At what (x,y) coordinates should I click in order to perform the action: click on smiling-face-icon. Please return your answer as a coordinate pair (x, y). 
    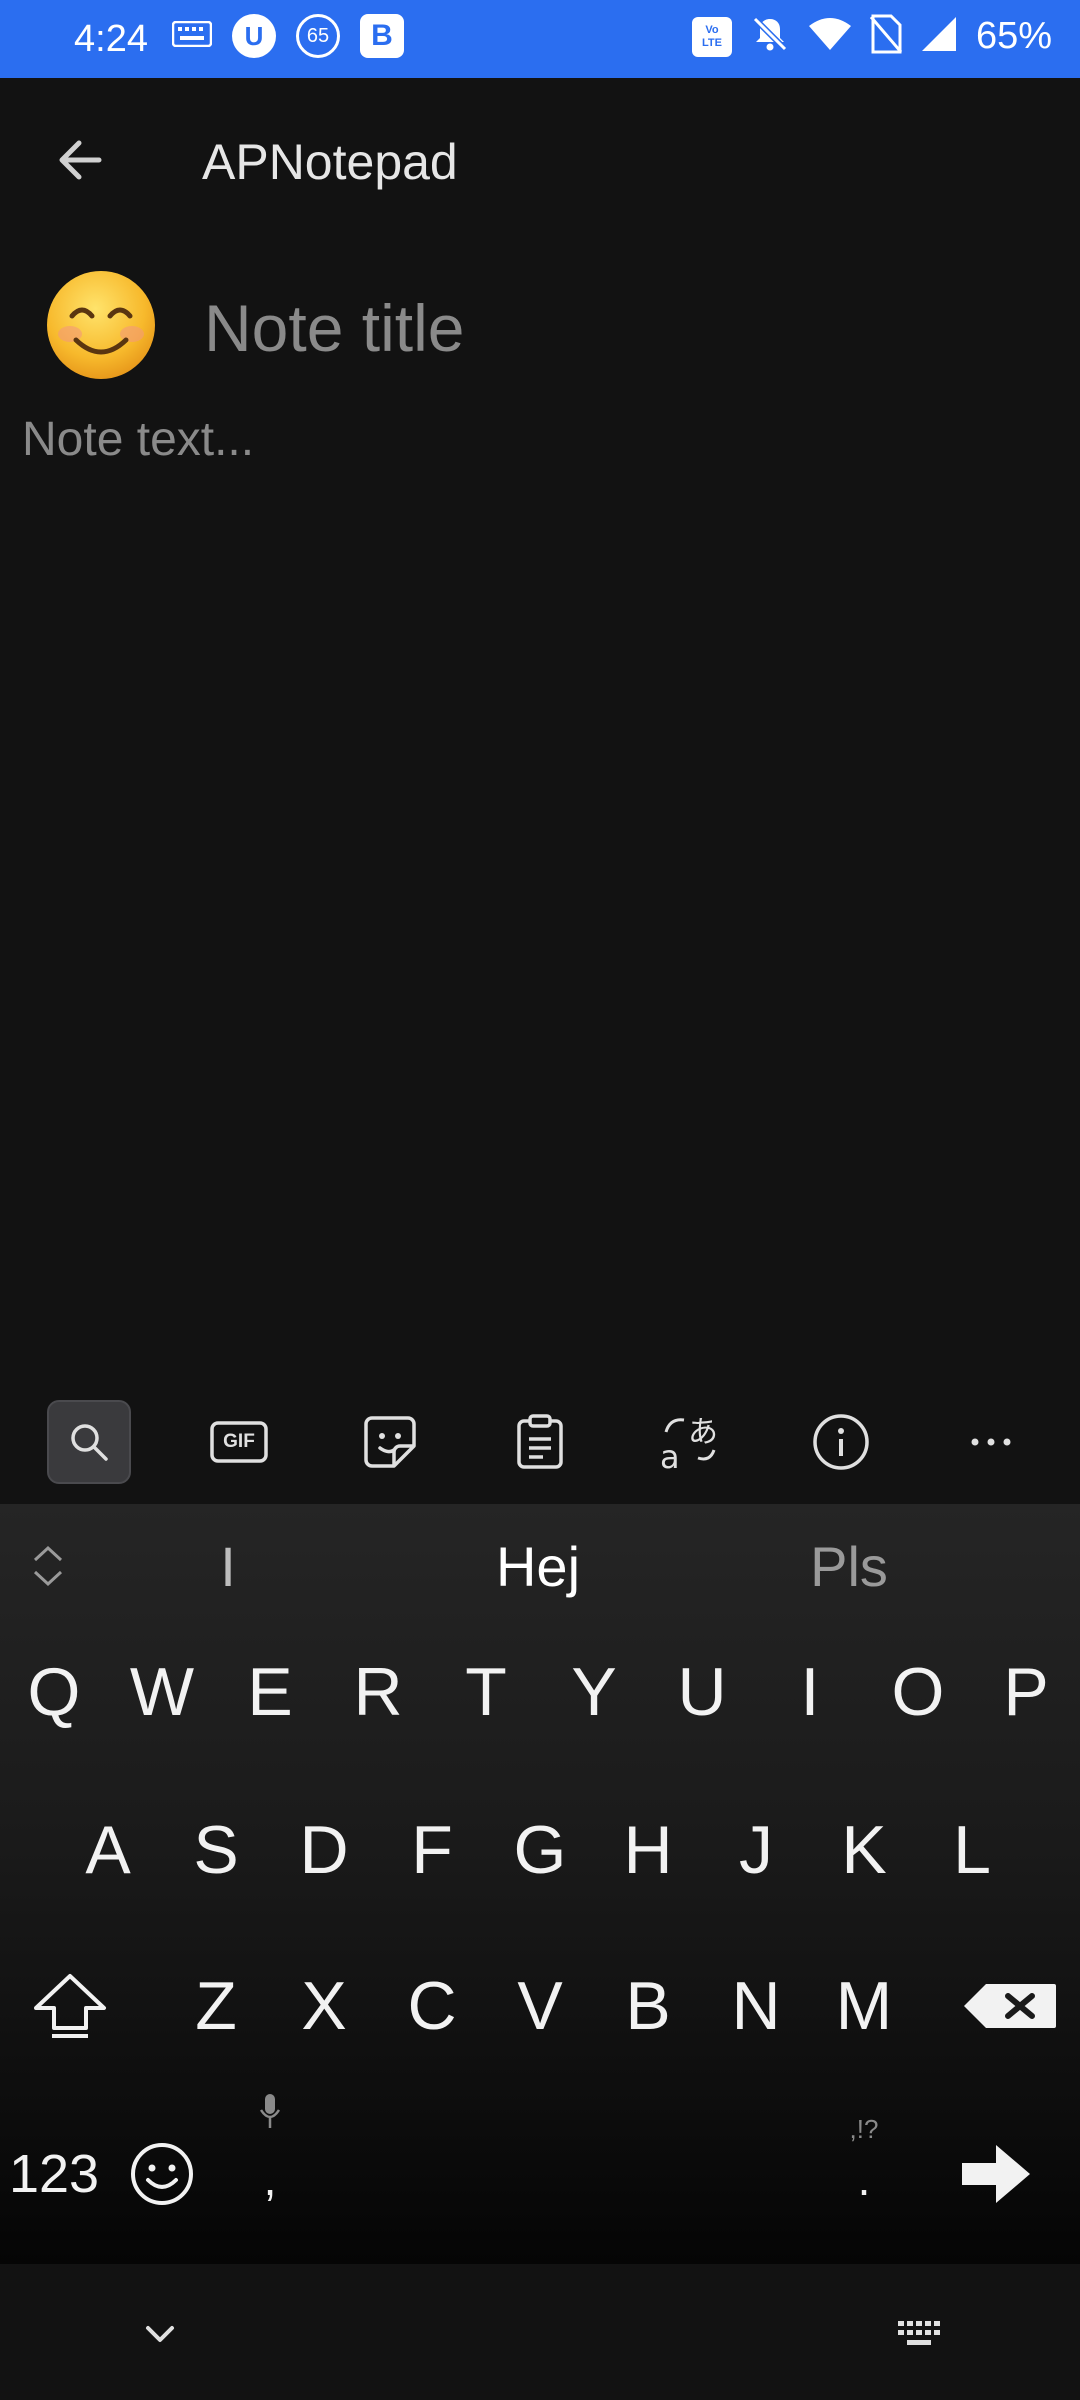
    Looking at the image, I should click on (101, 325).